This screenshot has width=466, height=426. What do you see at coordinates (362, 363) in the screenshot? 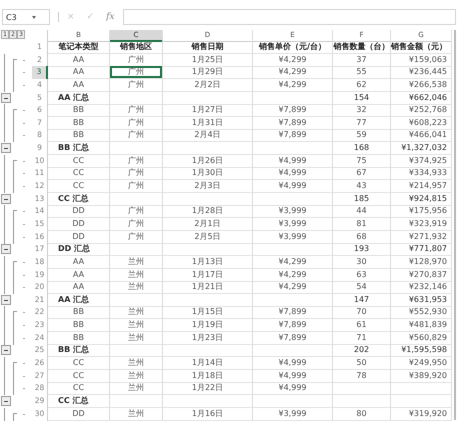
I see `table-cell: 50` at bounding box center [362, 363].